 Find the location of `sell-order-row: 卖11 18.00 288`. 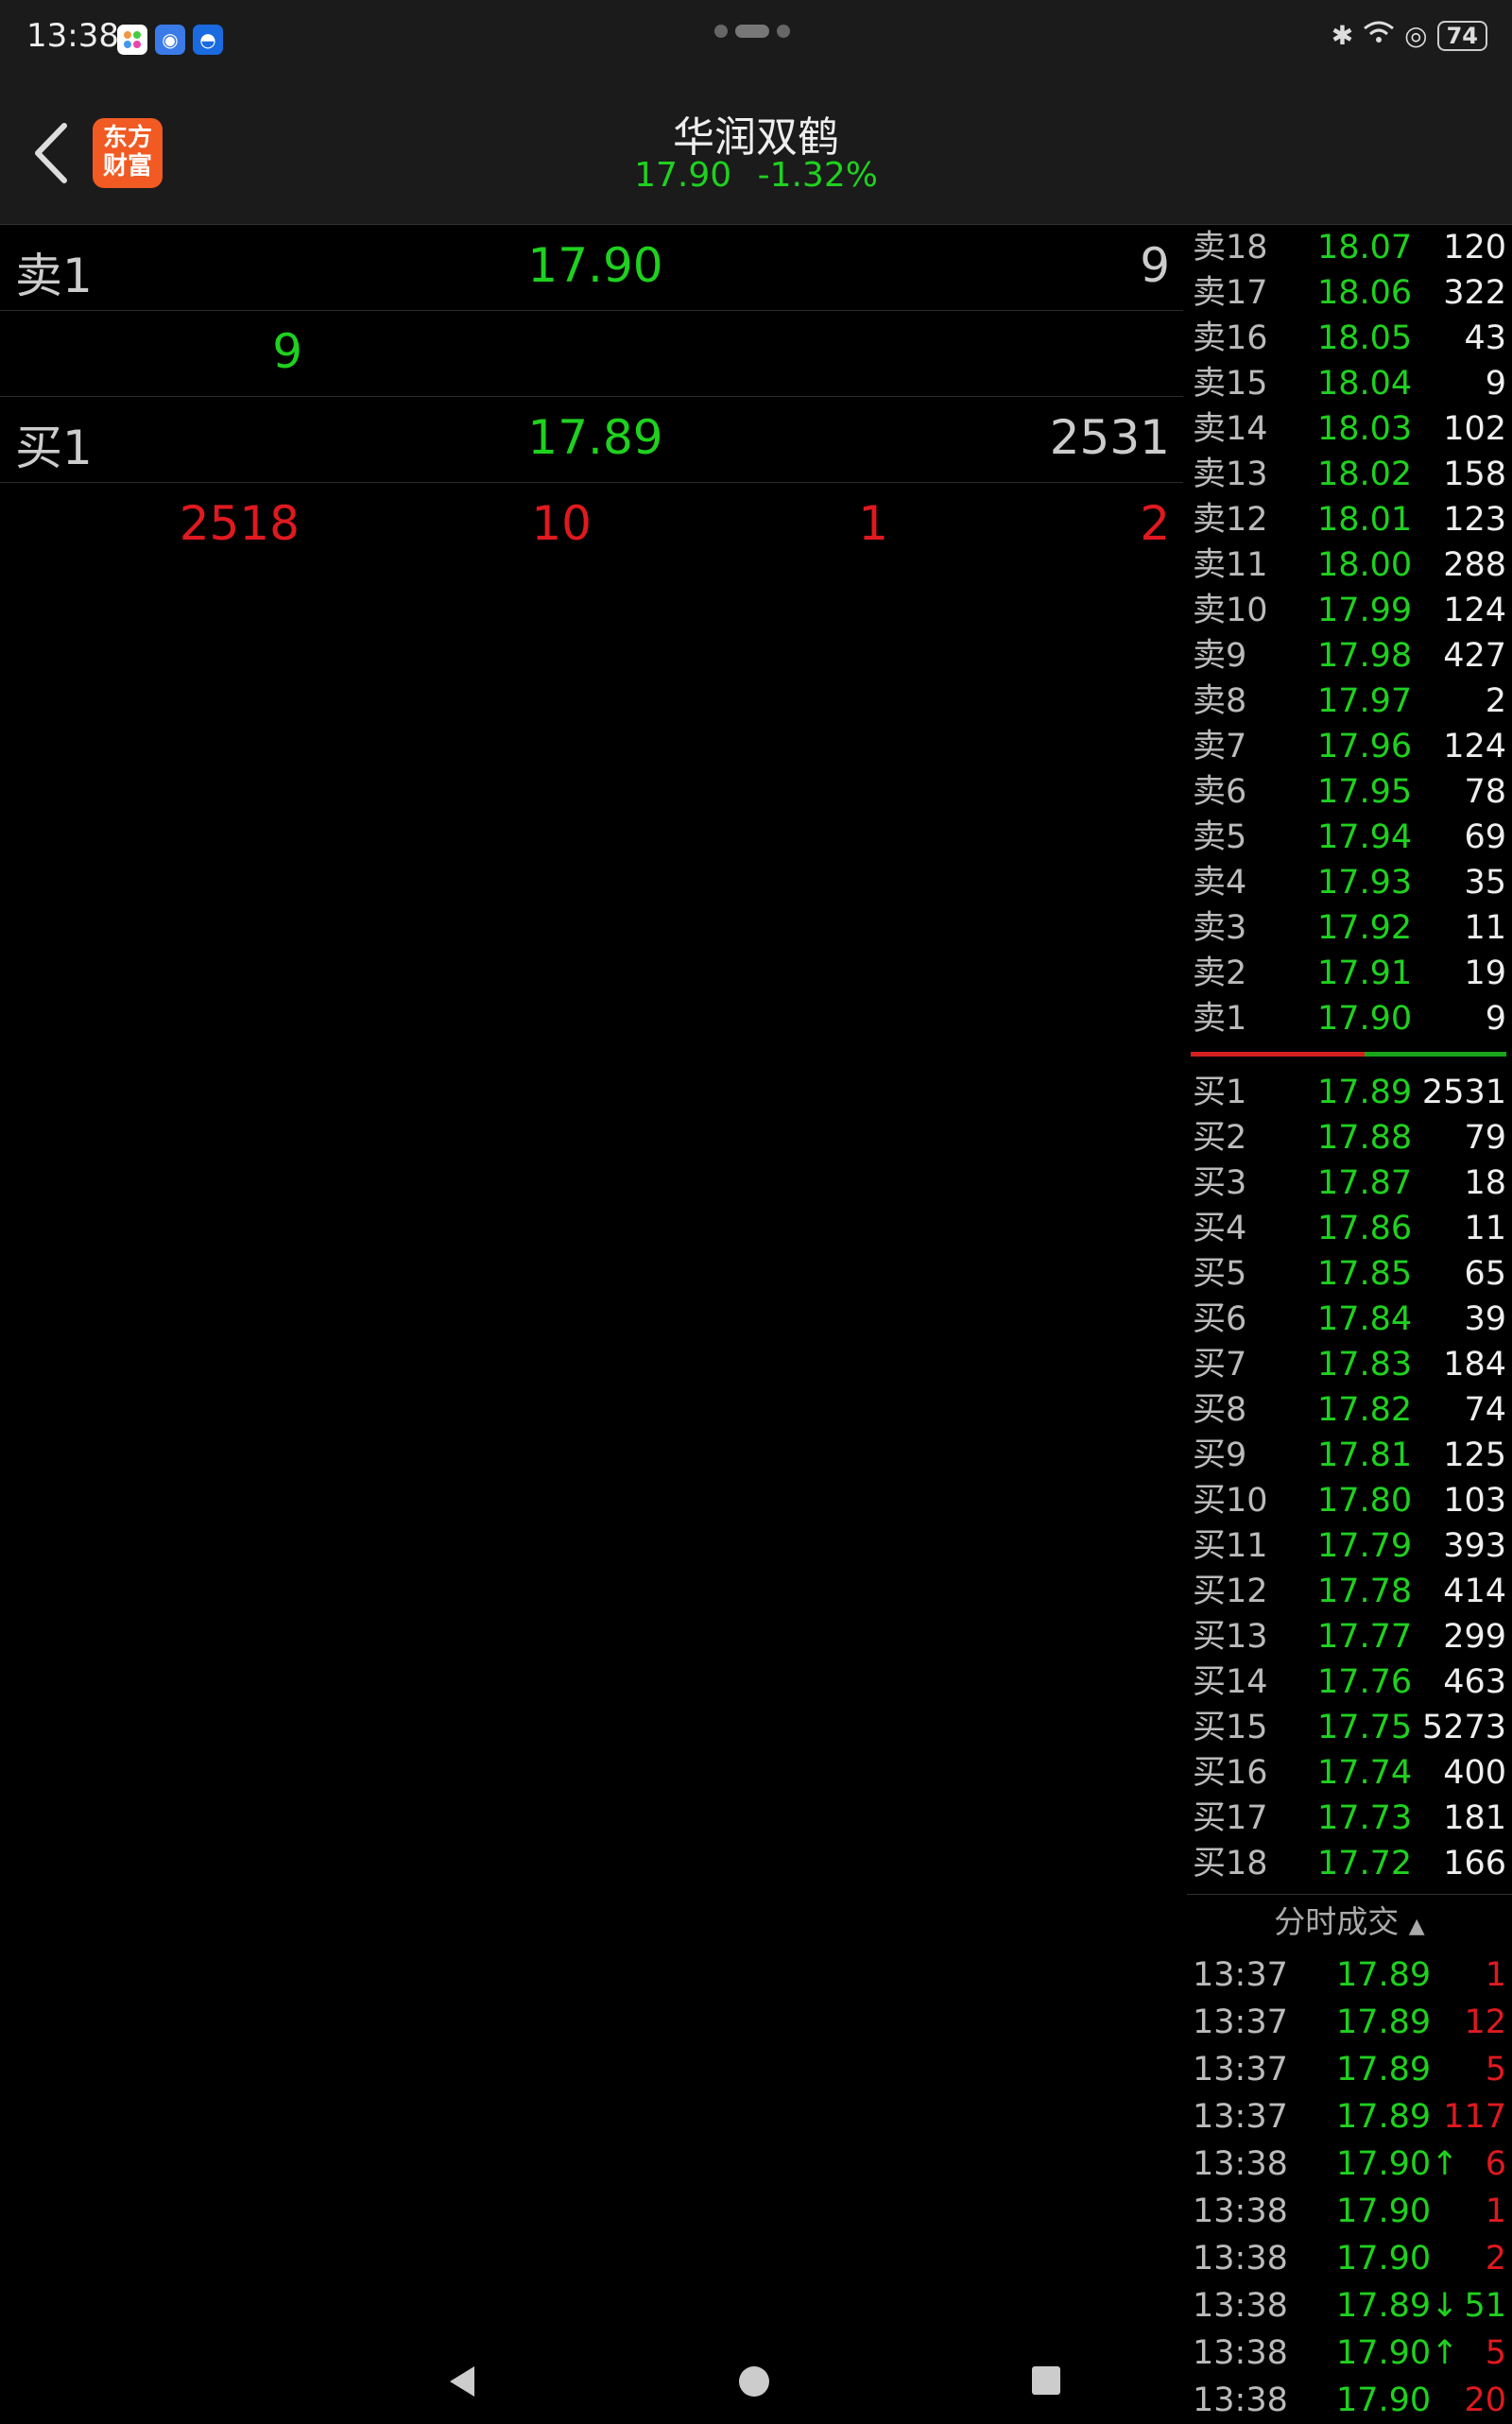

sell-order-row: 卖11 18.00 288 is located at coordinates (1349, 565).